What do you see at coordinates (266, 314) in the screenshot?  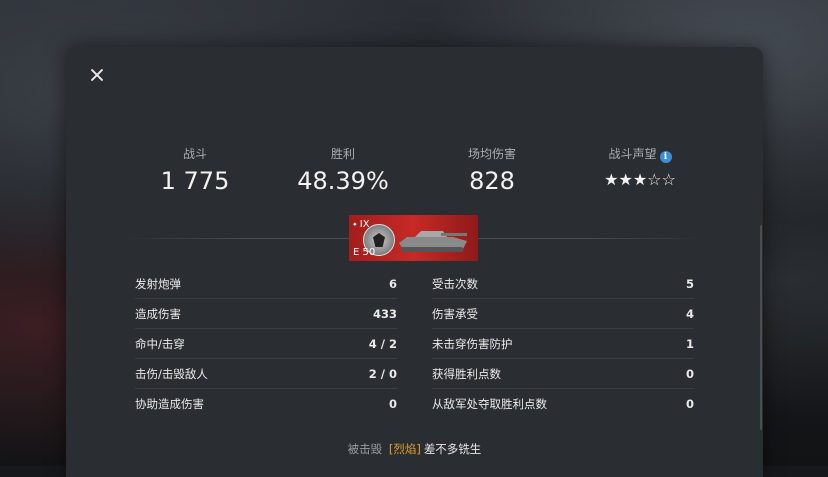 I see `stat-row: 造成伤害 433` at bounding box center [266, 314].